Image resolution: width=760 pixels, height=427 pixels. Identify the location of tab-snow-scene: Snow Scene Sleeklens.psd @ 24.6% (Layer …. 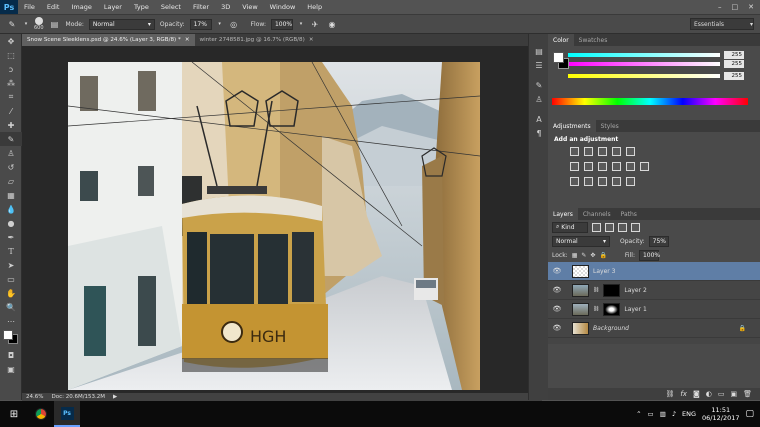
(108, 40).